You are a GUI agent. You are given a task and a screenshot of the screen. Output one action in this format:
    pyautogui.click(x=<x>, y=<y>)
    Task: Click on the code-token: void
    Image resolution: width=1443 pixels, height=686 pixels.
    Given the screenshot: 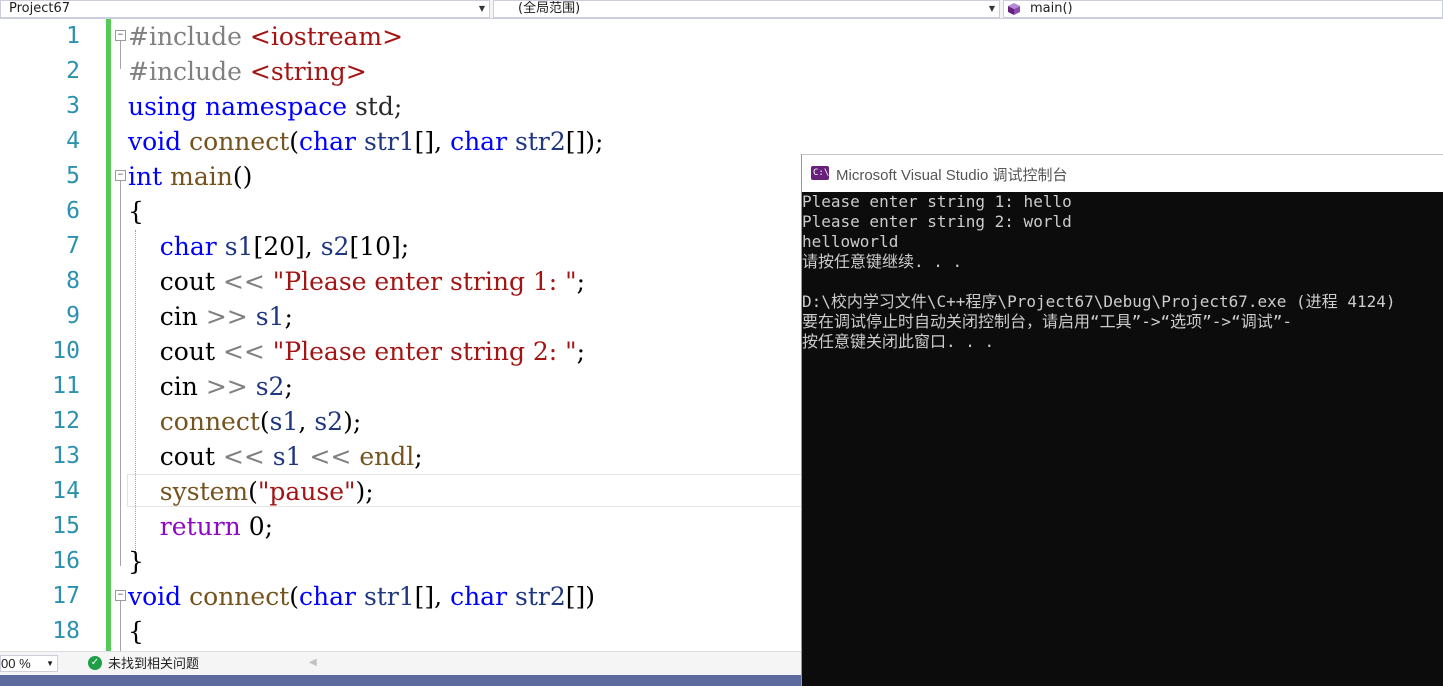 What is the action you would take?
    pyautogui.click(x=155, y=141)
    